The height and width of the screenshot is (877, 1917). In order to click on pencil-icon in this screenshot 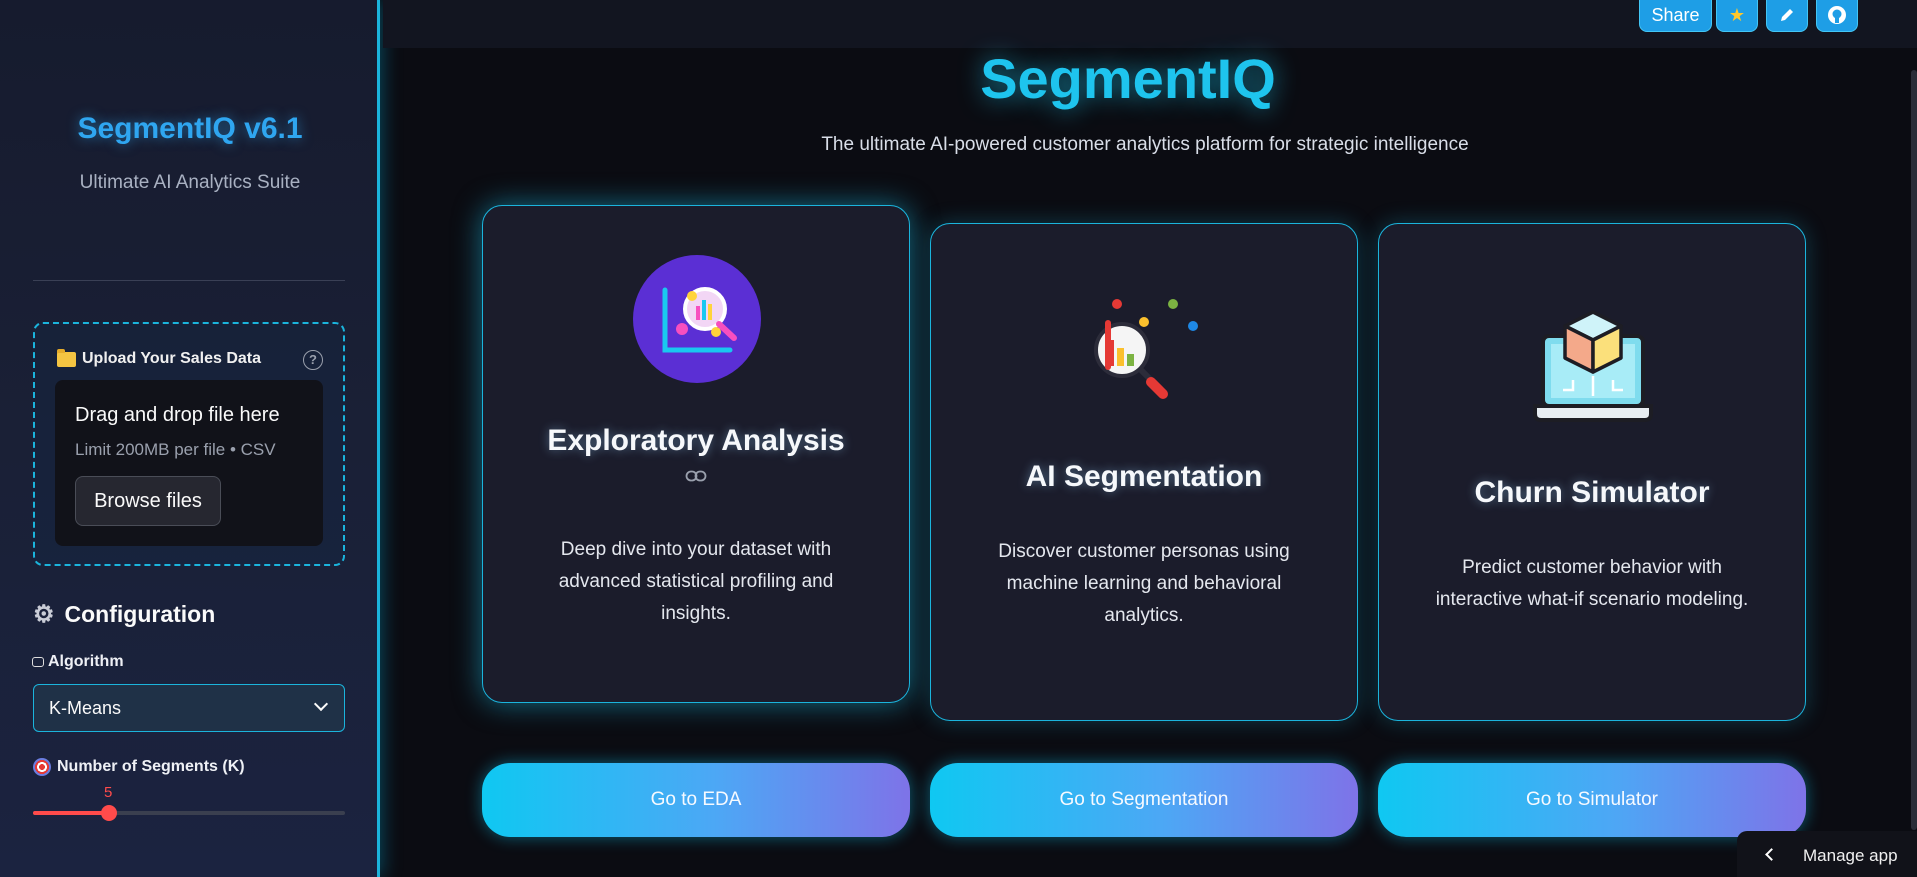, I will do `click(1787, 15)`.